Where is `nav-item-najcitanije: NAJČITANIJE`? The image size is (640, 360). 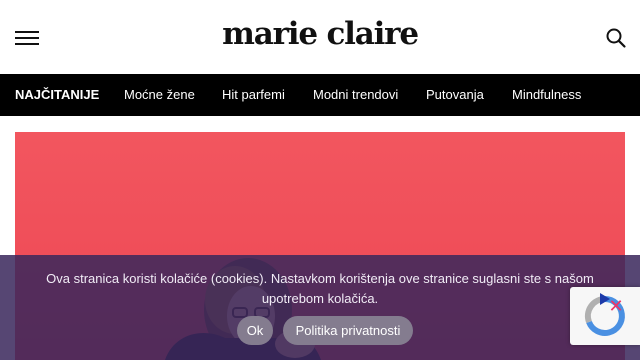 nav-item-najcitanije: NAJČITANIJE is located at coordinates (57, 95).